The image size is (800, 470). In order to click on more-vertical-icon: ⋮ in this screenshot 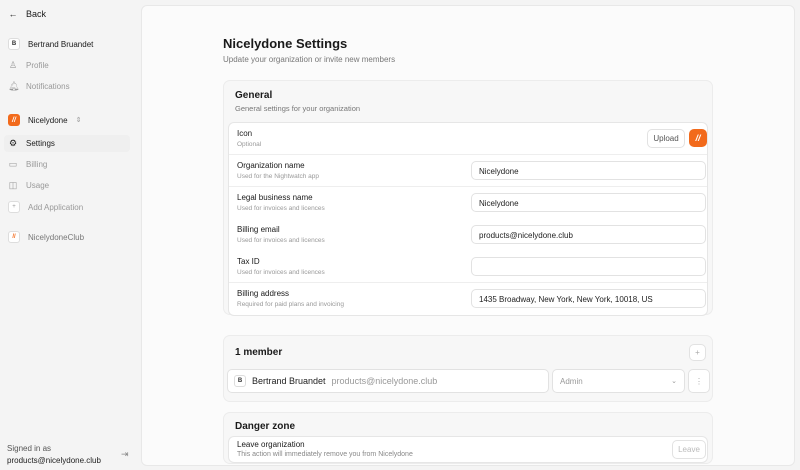, I will do `click(699, 381)`.